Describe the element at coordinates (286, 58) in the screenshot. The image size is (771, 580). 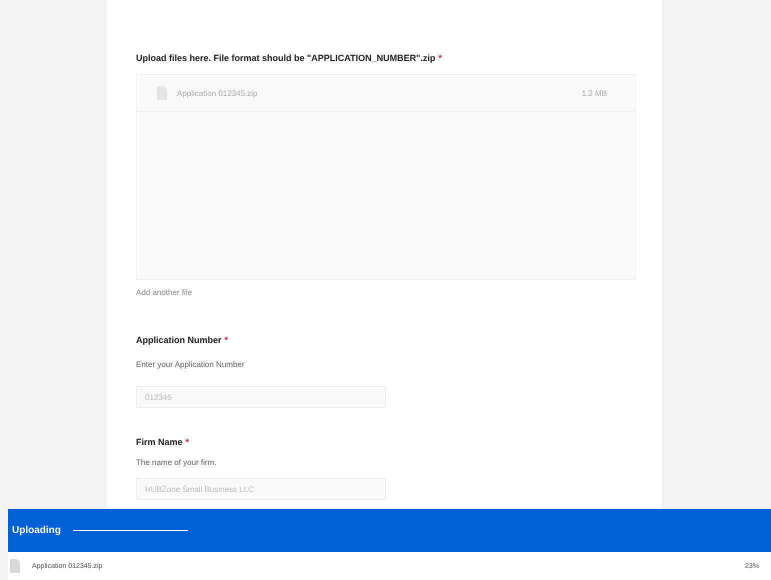
I see `upload-label: Upload files here. File format should be "APPLICATION_NUMBER".zip` at that location.